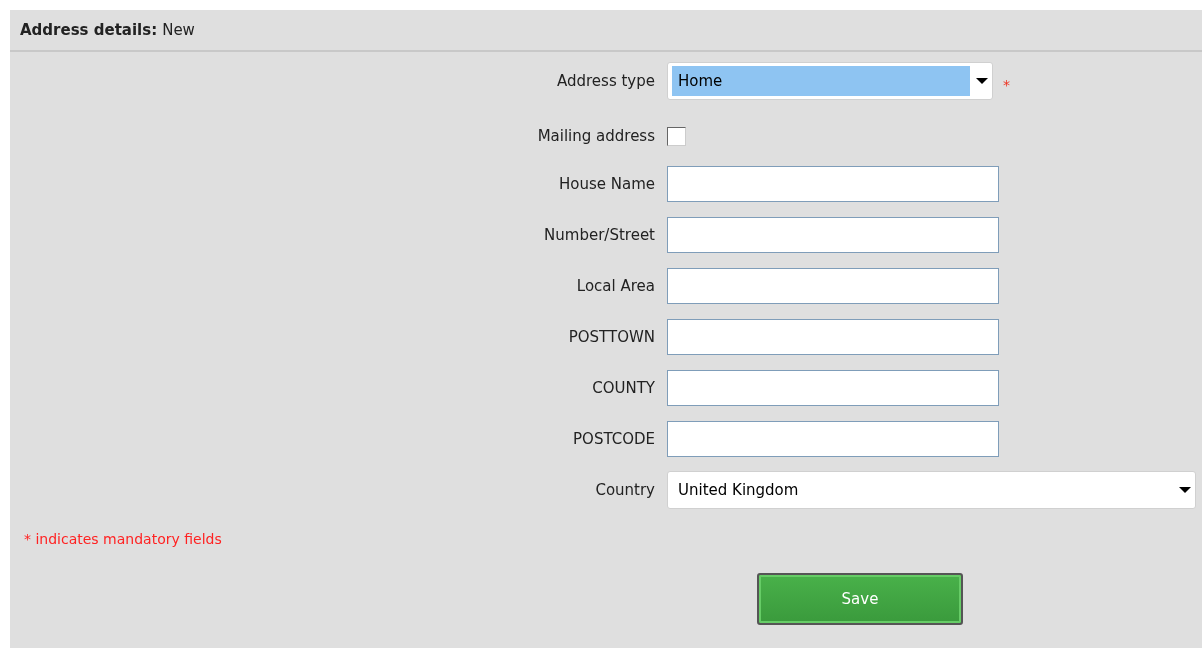 The width and height of the screenshot is (1202, 648). I want to click on required-mark: *, so click(1006, 85).